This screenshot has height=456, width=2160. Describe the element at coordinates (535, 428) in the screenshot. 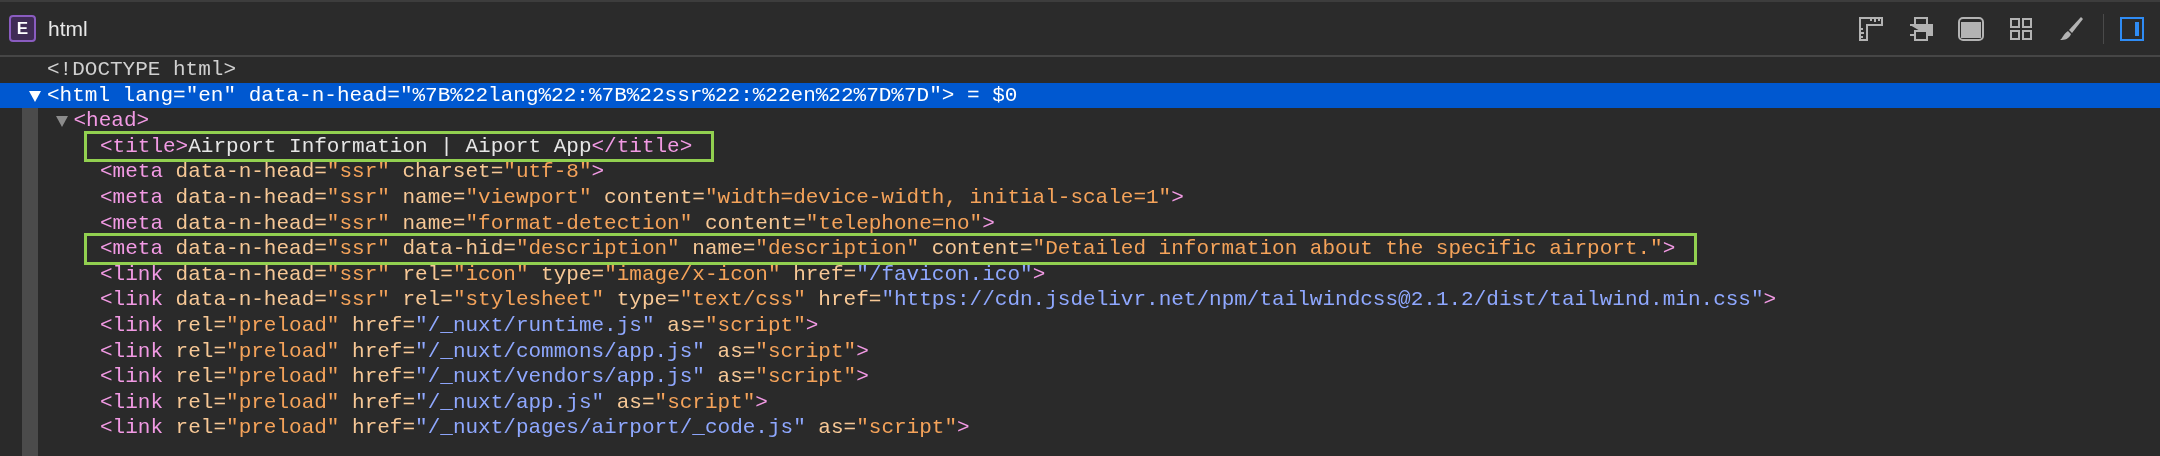

I see `code-line: <link rel="preload" href="/_nuxt/pages/airport/_code.js" as="script">` at that location.